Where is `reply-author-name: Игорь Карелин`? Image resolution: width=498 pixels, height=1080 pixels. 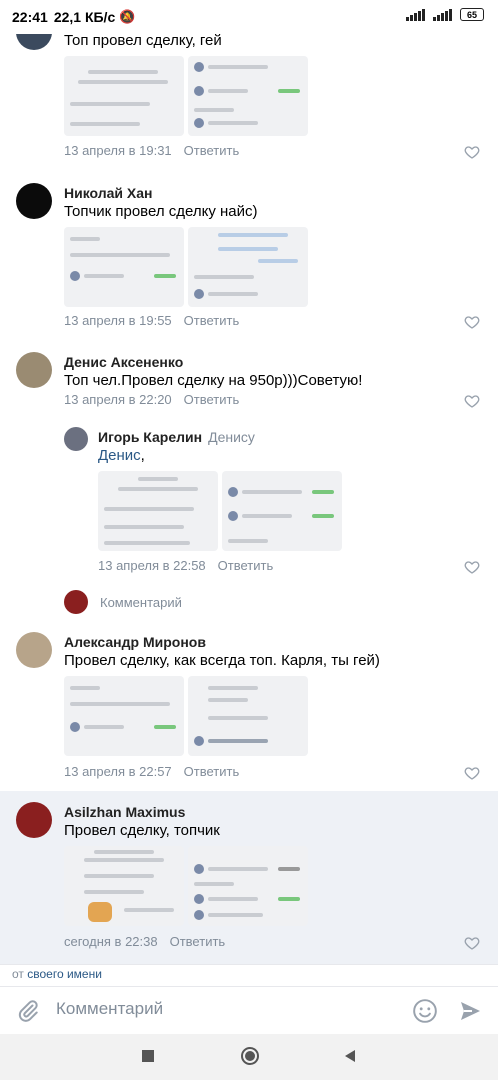 reply-author-name: Игорь Карелин is located at coordinates (150, 437).